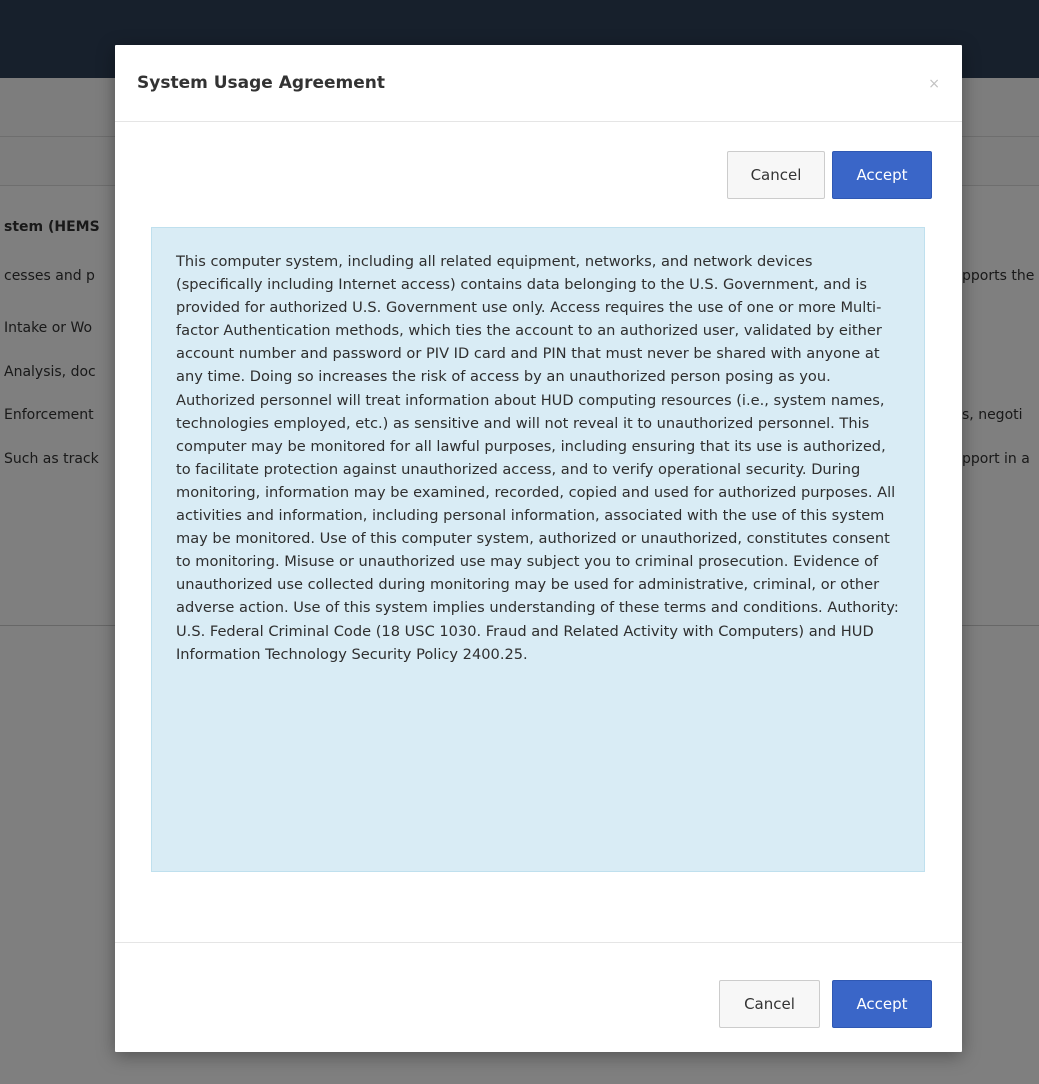 The height and width of the screenshot is (1084, 1039). What do you see at coordinates (769, 1004) in the screenshot?
I see `footer-cancel-button: Cancel` at bounding box center [769, 1004].